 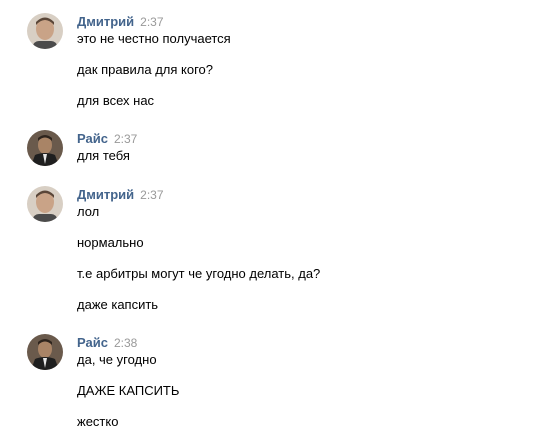 What do you see at coordinates (88, 211) in the screenshot?
I see `message-text: лол` at bounding box center [88, 211].